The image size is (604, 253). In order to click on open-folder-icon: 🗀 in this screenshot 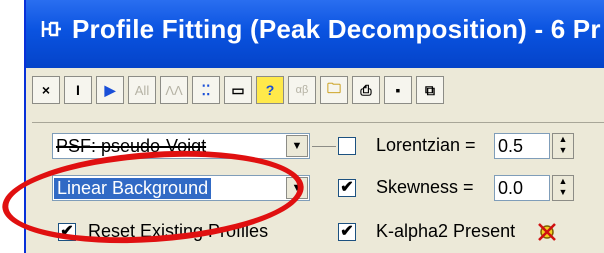, I will do `click(334, 90)`.